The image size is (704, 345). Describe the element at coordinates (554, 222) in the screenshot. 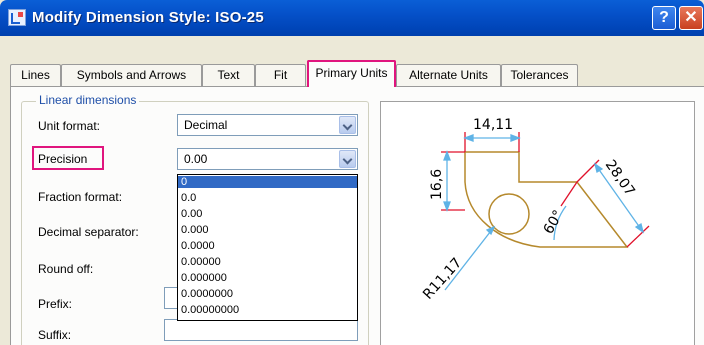

I see `preview-dim-angle: 60°` at that location.